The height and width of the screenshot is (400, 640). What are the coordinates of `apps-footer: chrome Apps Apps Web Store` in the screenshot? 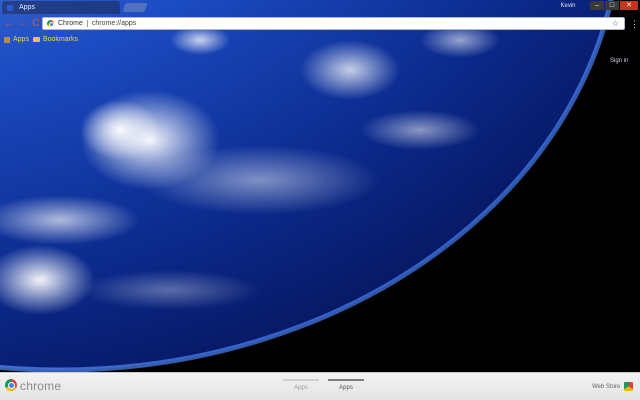 It's located at (320, 386).